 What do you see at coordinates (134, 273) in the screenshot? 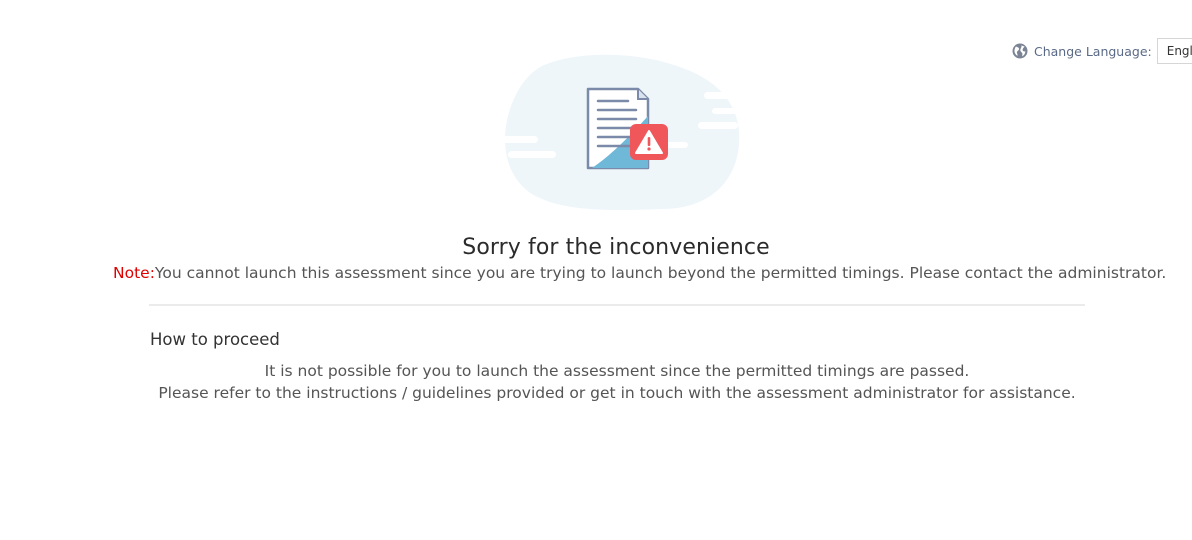
I see `note-label: Note:` at bounding box center [134, 273].